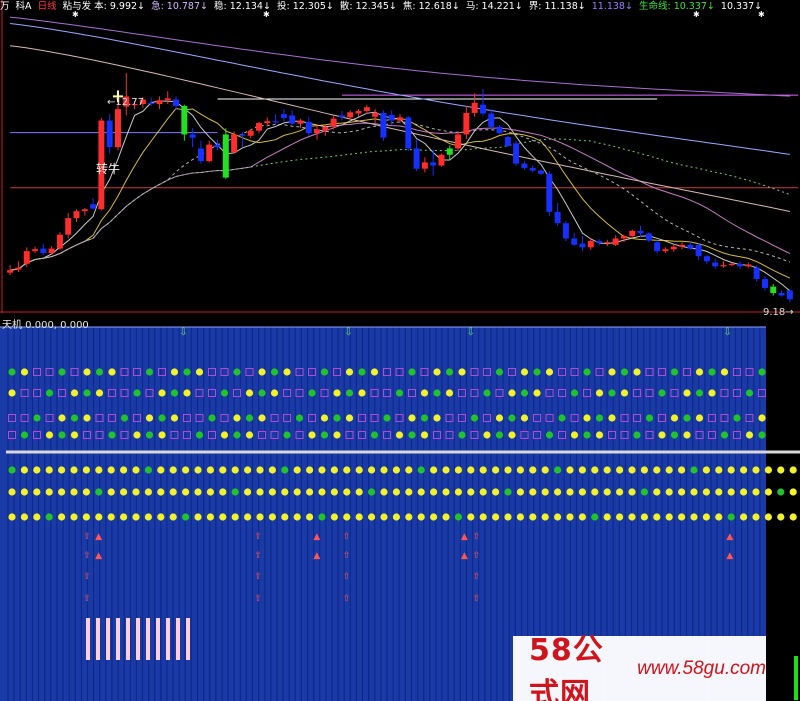 The height and width of the screenshot is (701, 800). I want to click on red-up-arrow-0-0: ⇧, so click(87, 537).